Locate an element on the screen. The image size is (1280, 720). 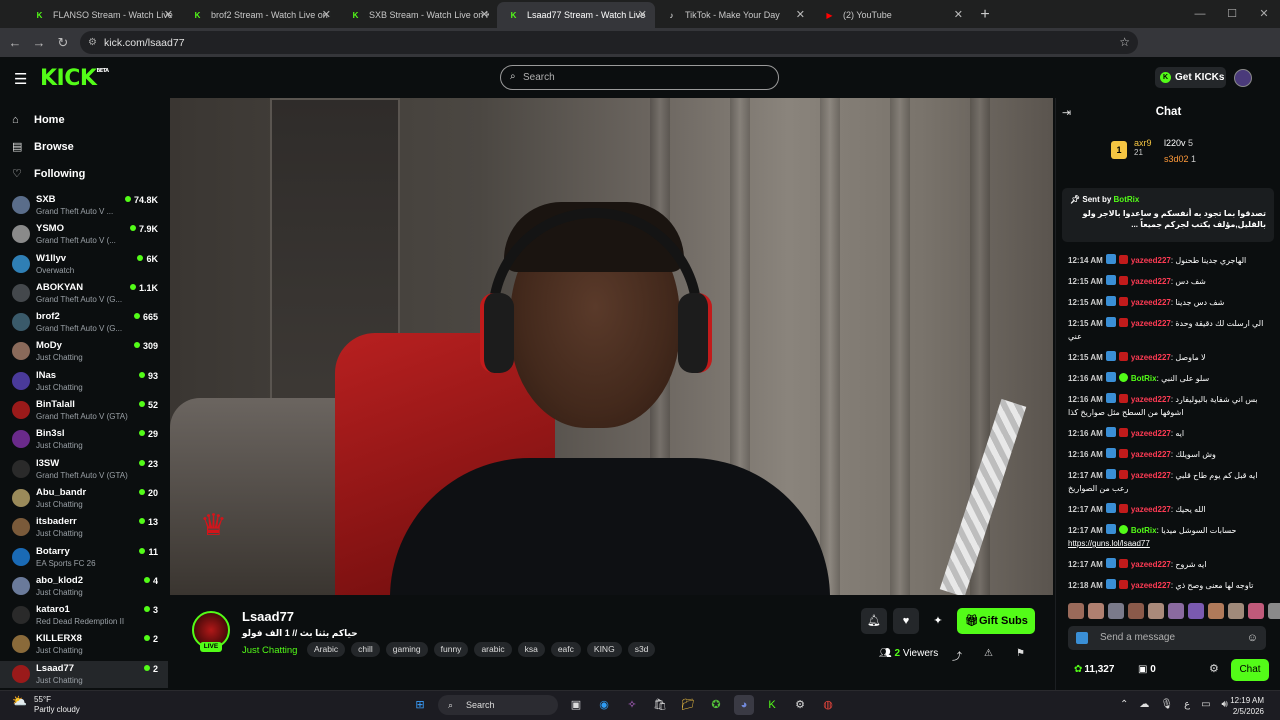
volume-icon: 🔊︎ is located at coordinates (1225, 704).